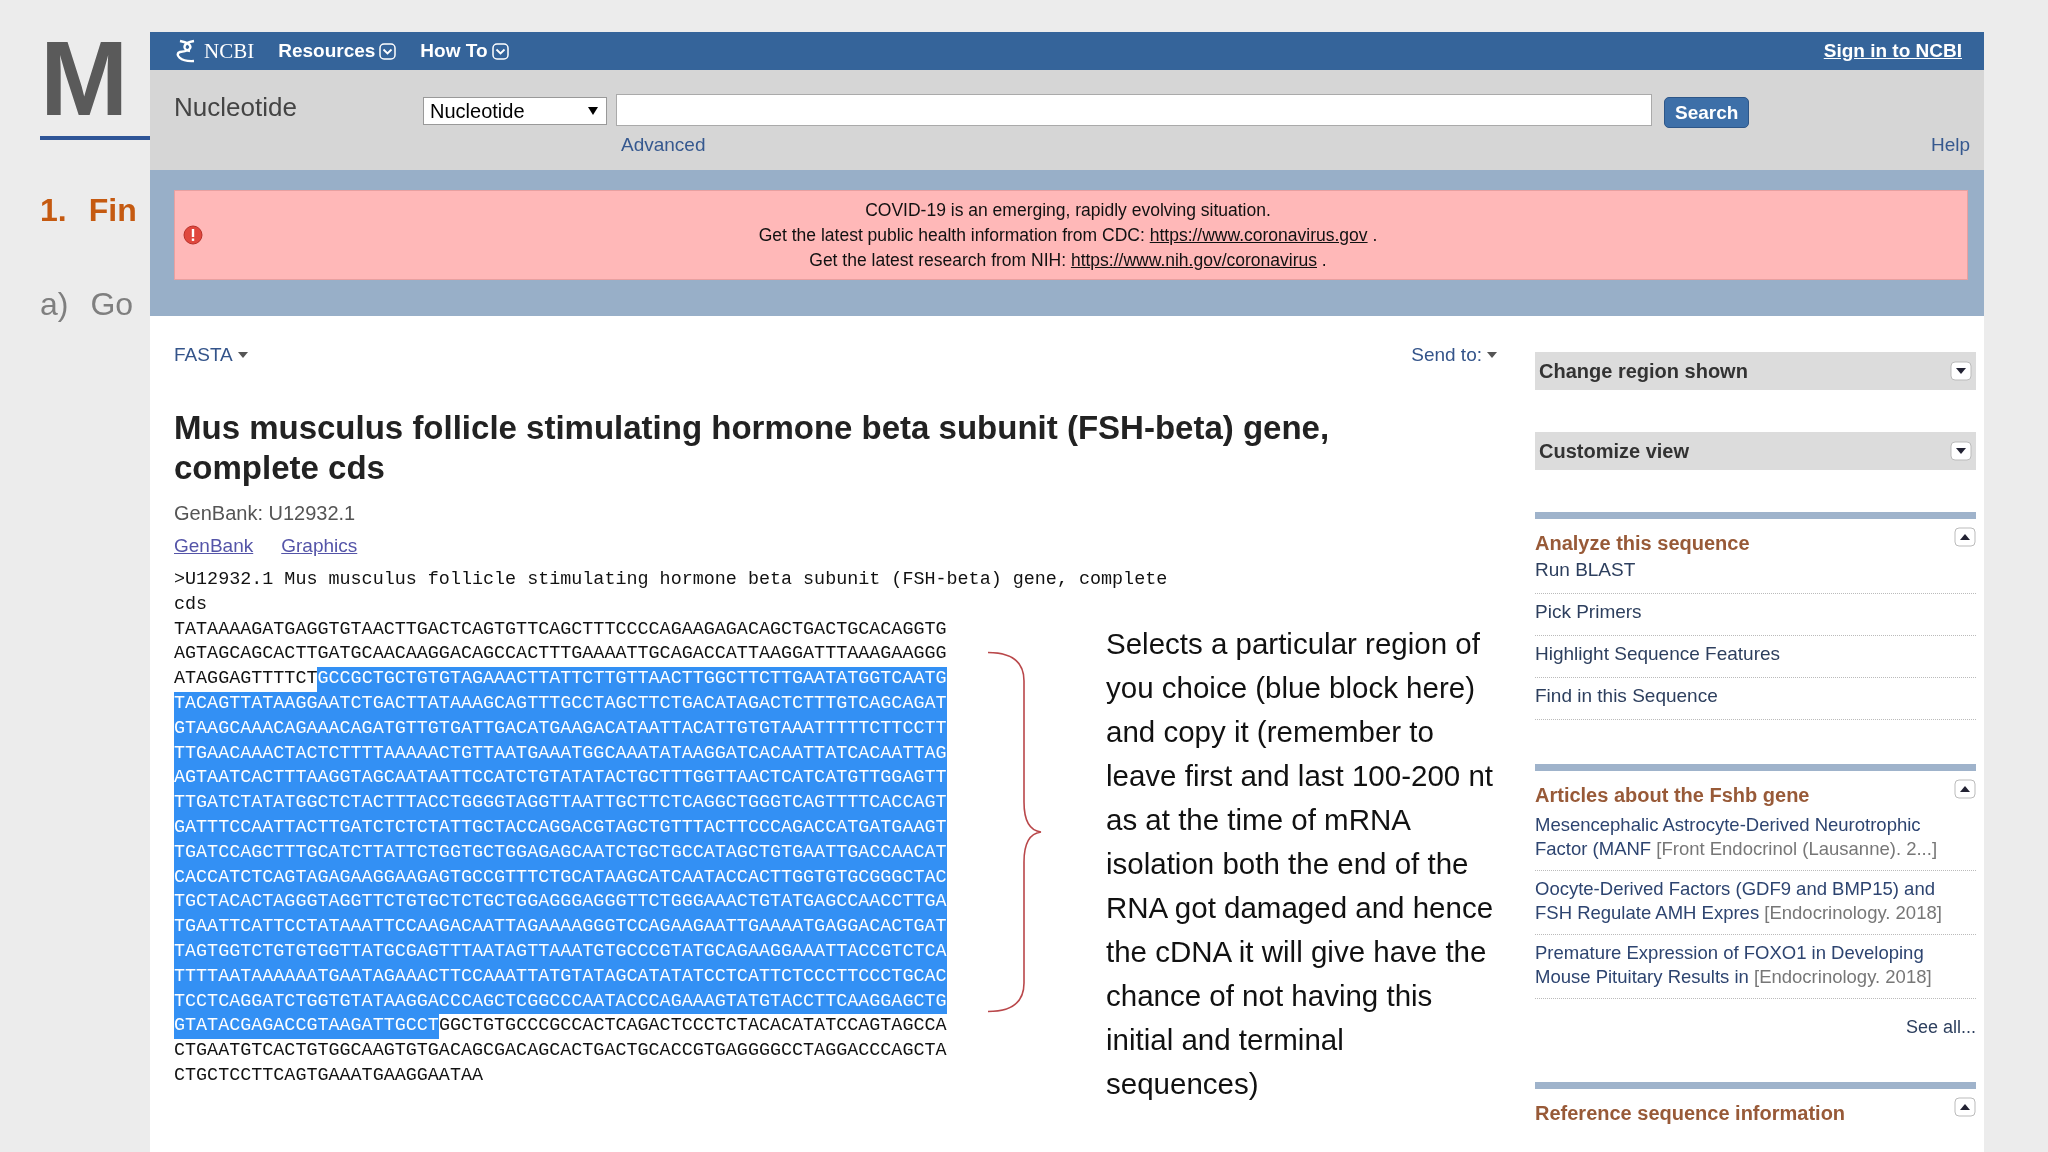 The image size is (2048, 1152). What do you see at coordinates (632, 679) in the screenshot?
I see `sequence-text: GCCGCTGCTGTGTAGAAACTTATTCTTGTTAACTTGGCTTCTTGAATATGGTCAATG` at bounding box center [632, 679].